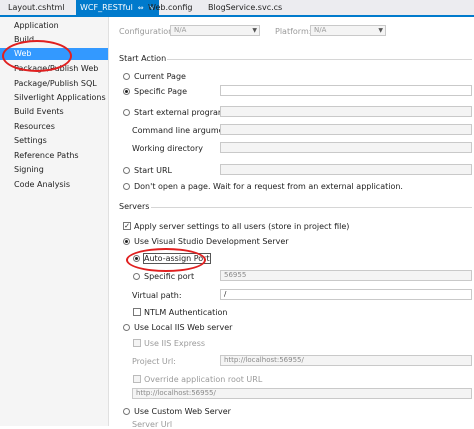 The image size is (474, 429). What do you see at coordinates (225, 294) in the screenshot?
I see `virtual-path-value: /` at bounding box center [225, 294].